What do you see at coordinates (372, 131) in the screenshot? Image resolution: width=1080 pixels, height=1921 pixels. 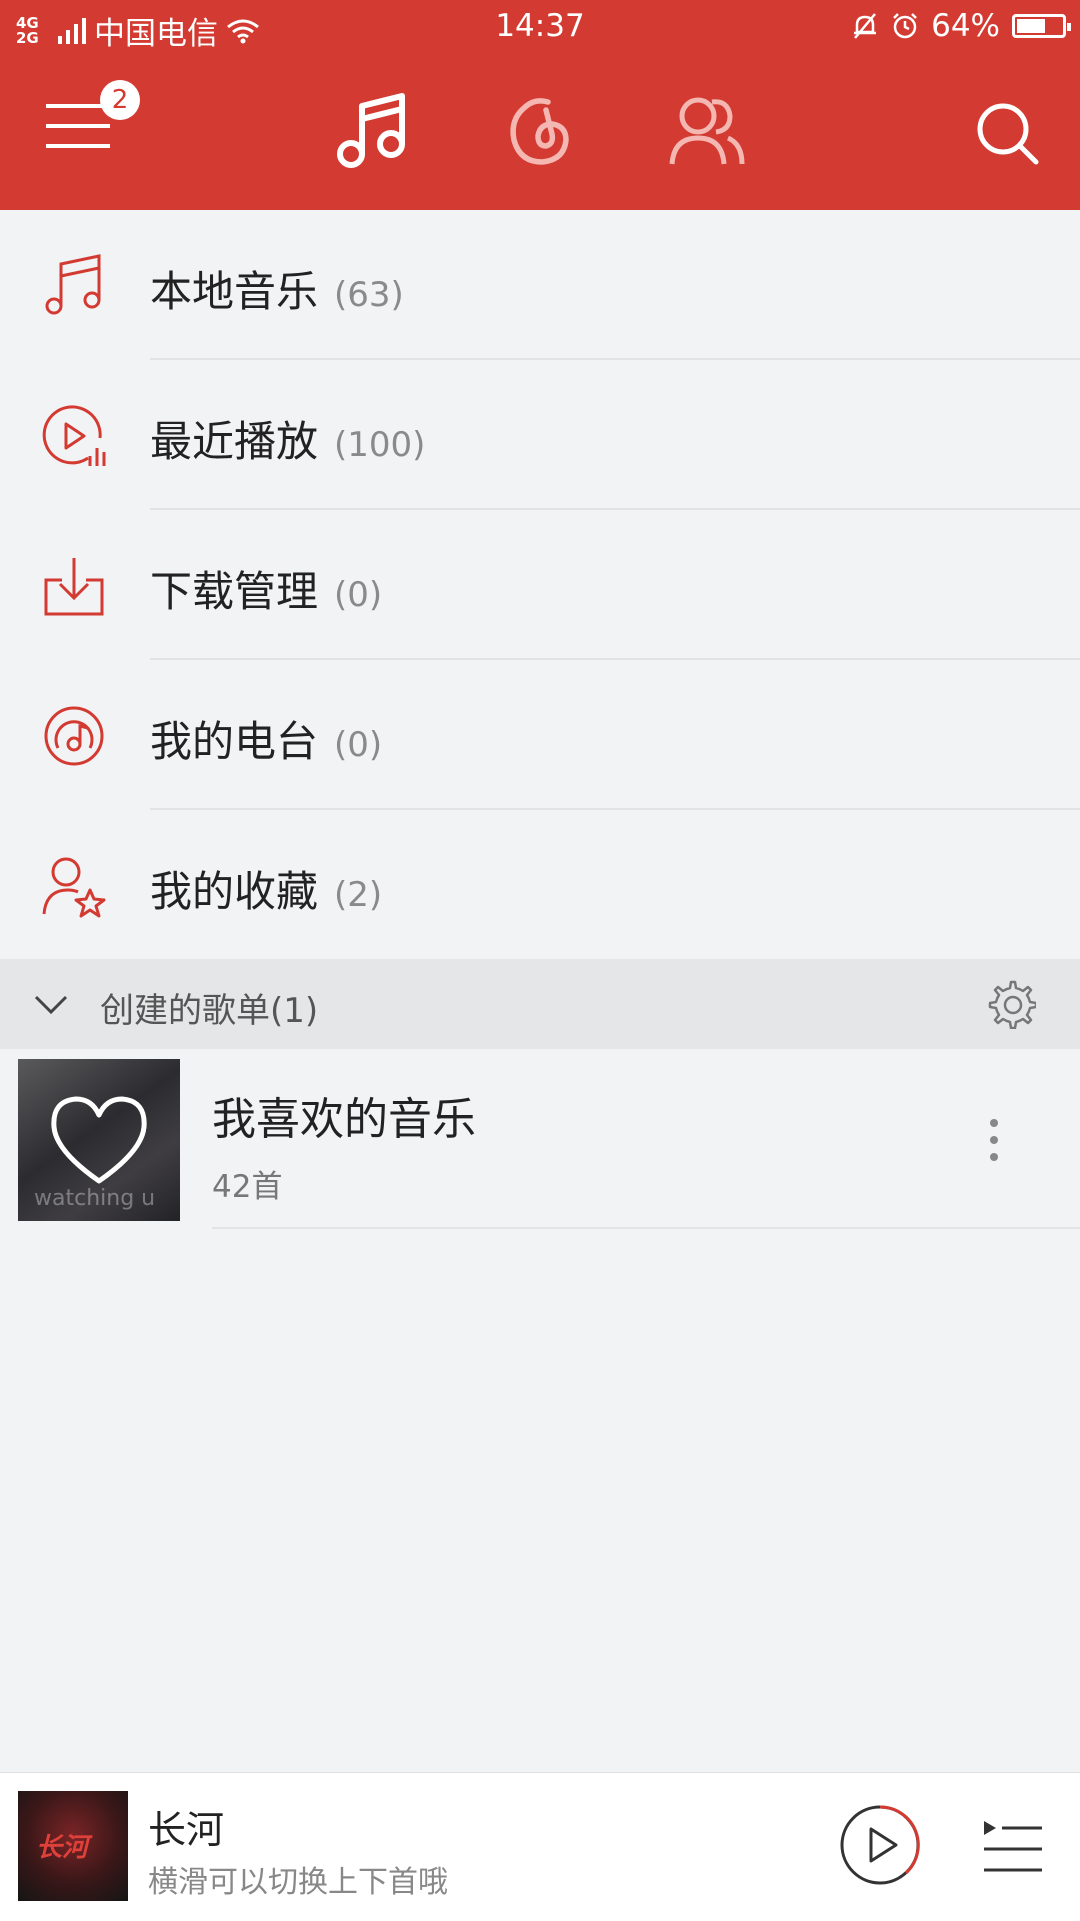 I see `music-note-icon` at bounding box center [372, 131].